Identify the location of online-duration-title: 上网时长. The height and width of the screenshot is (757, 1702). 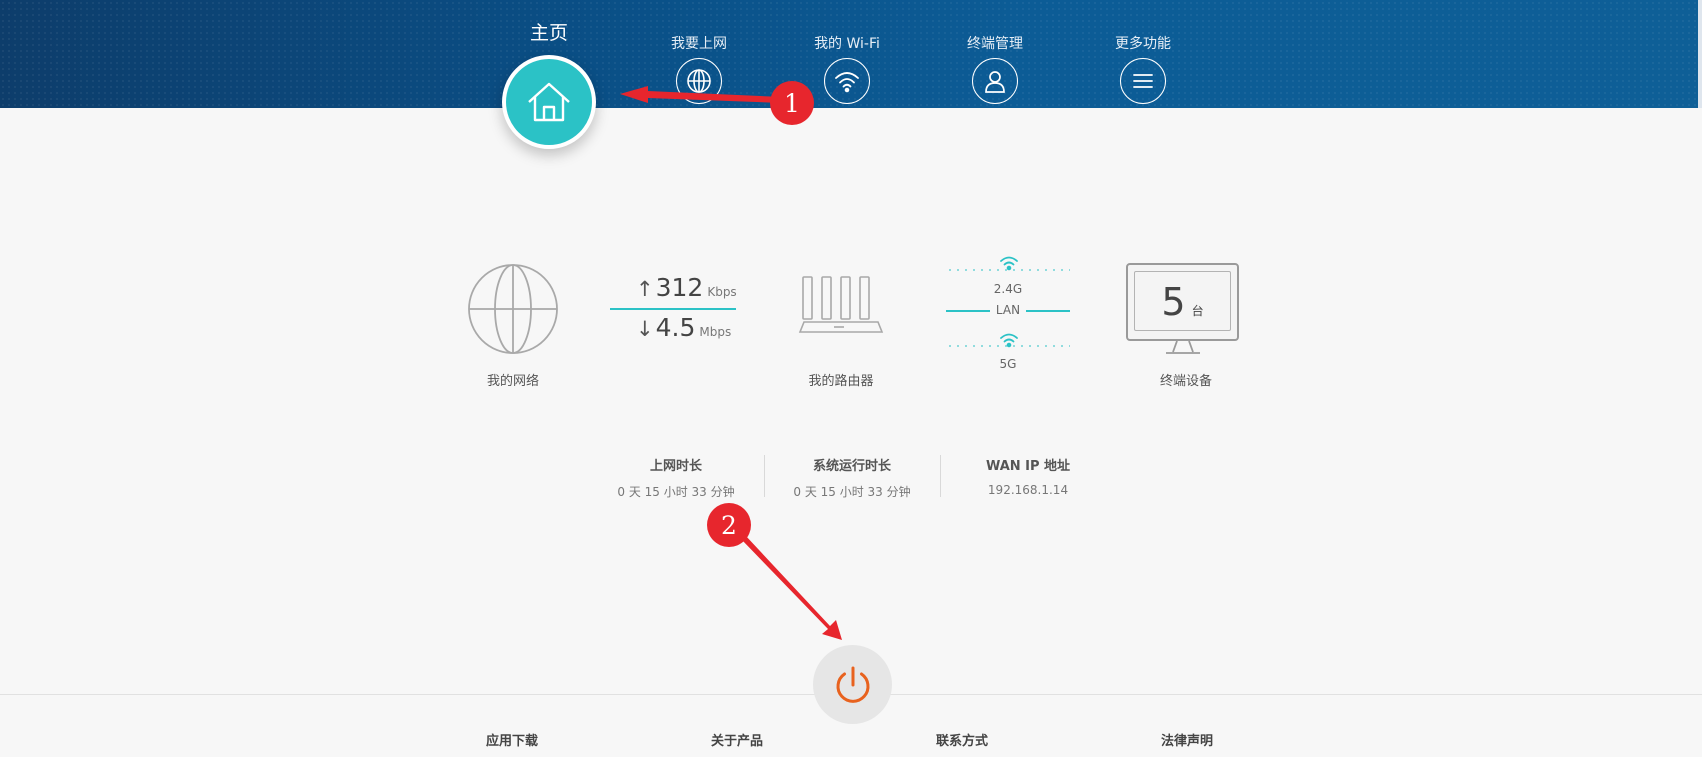
(675, 466).